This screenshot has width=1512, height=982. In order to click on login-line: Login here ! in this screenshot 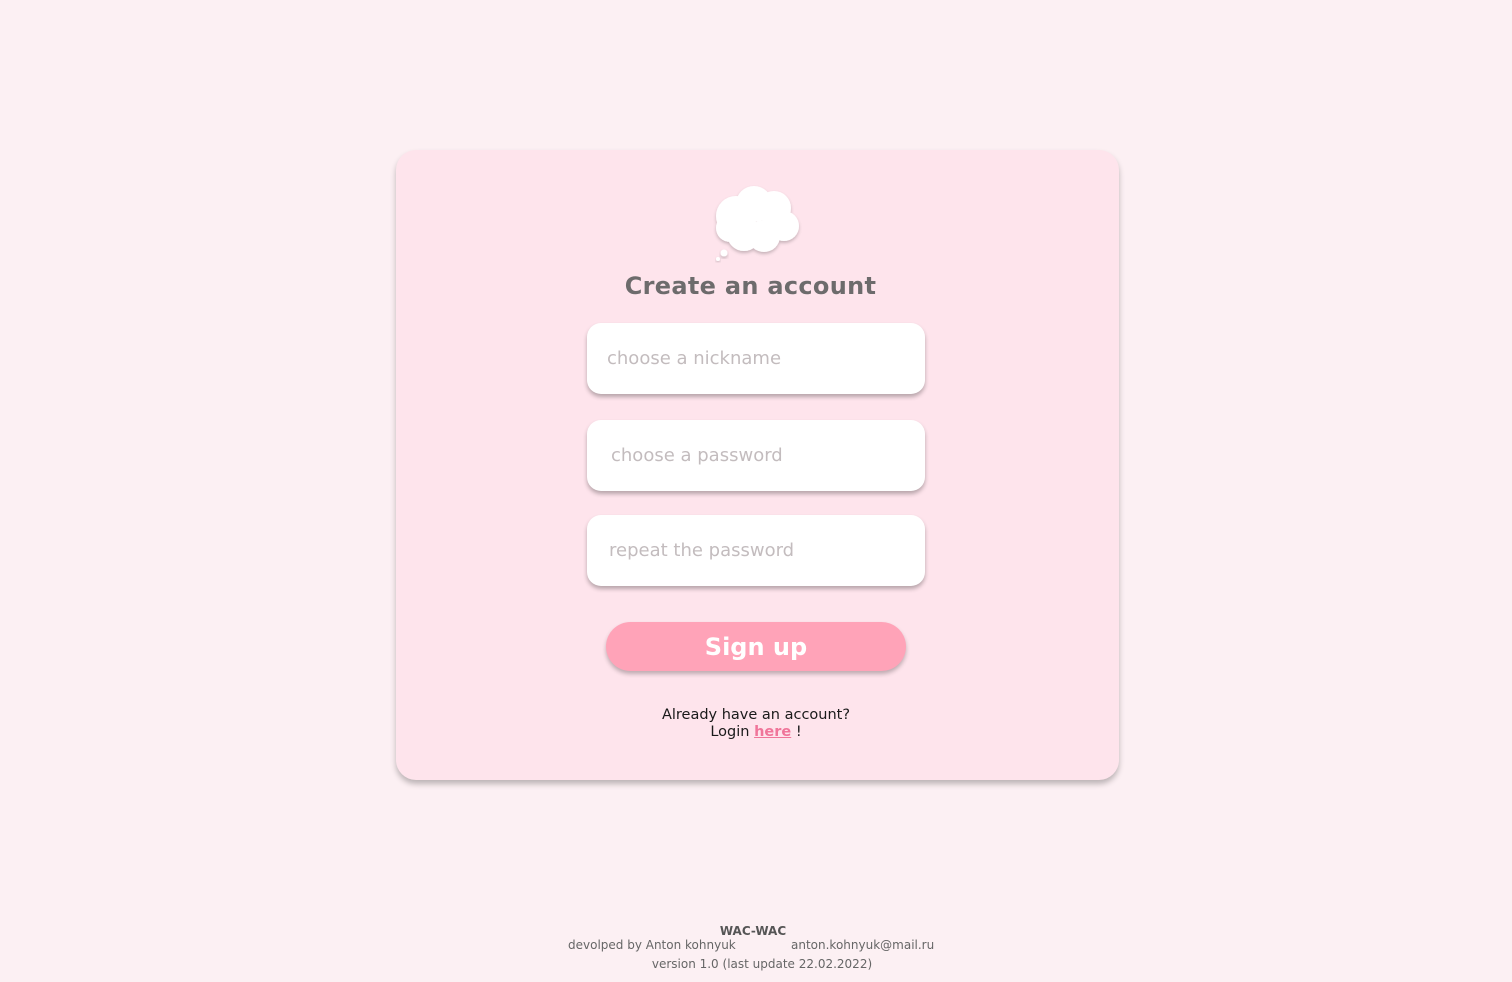, I will do `click(756, 732)`.